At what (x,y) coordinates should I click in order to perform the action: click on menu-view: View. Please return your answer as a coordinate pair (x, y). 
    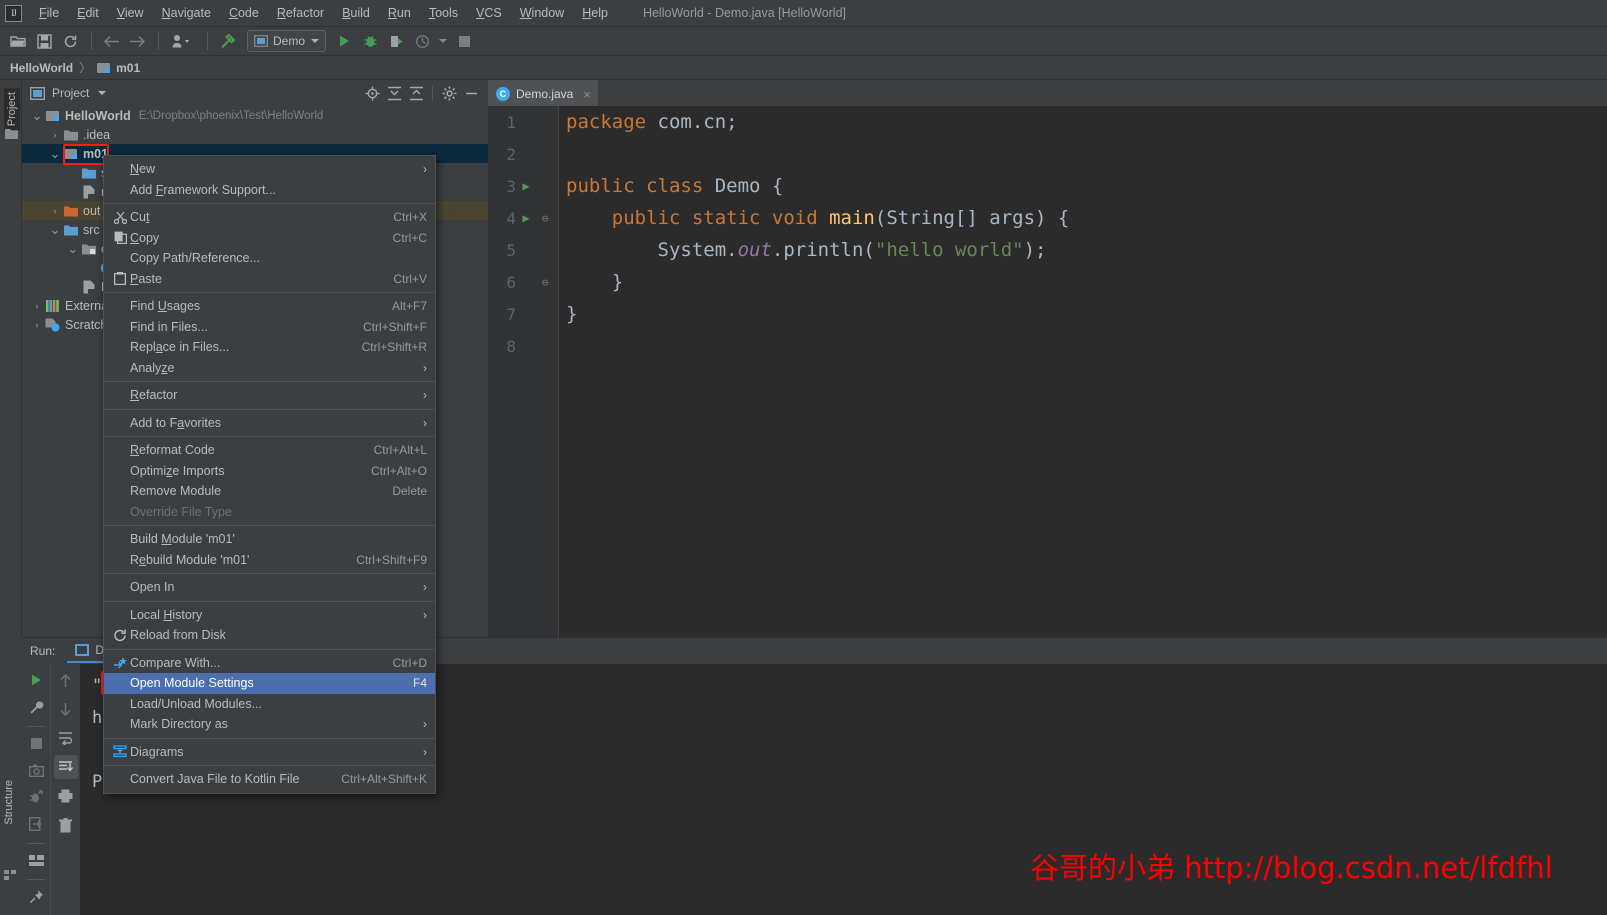
    Looking at the image, I should click on (130, 13).